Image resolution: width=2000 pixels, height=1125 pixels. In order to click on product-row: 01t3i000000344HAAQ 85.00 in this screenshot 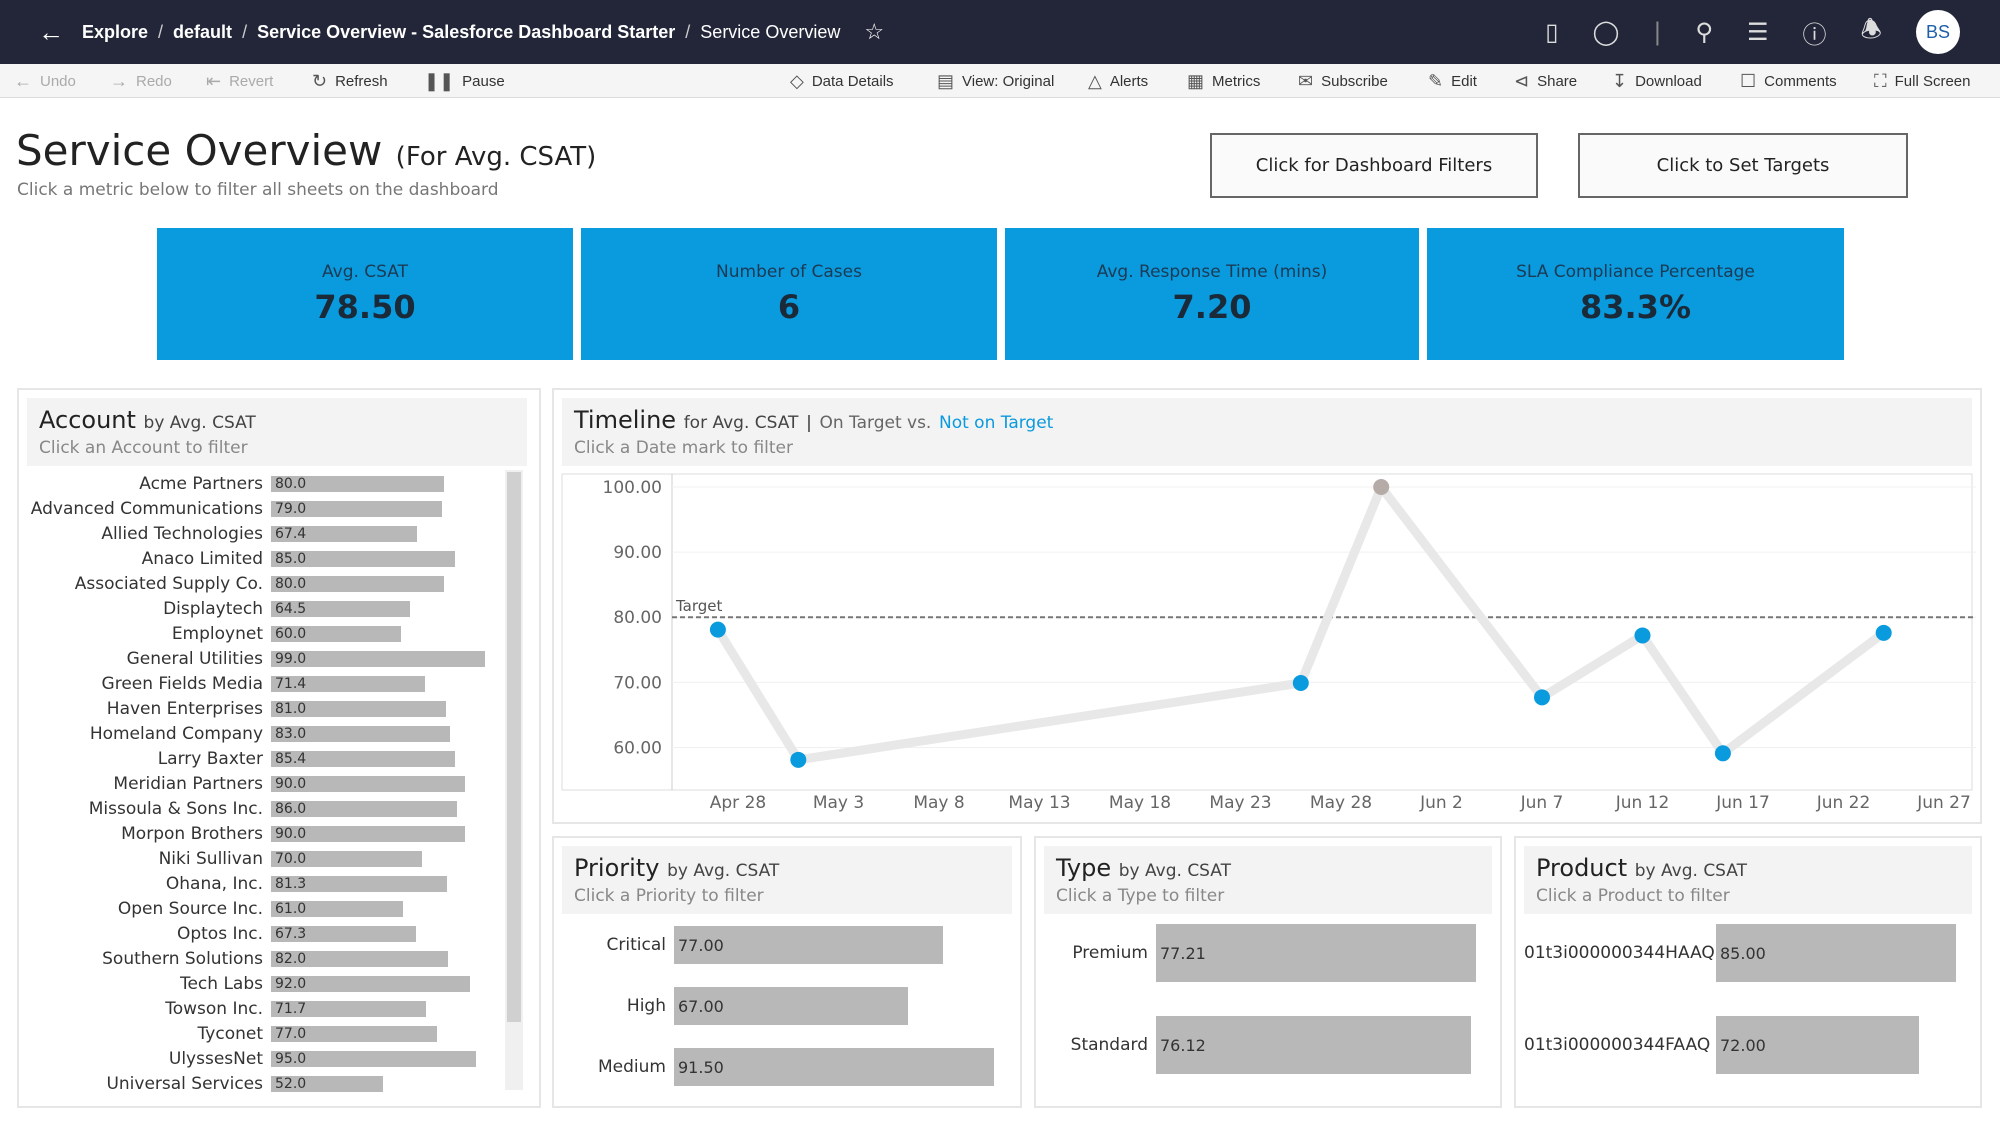, I will do `click(1740, 953)`.